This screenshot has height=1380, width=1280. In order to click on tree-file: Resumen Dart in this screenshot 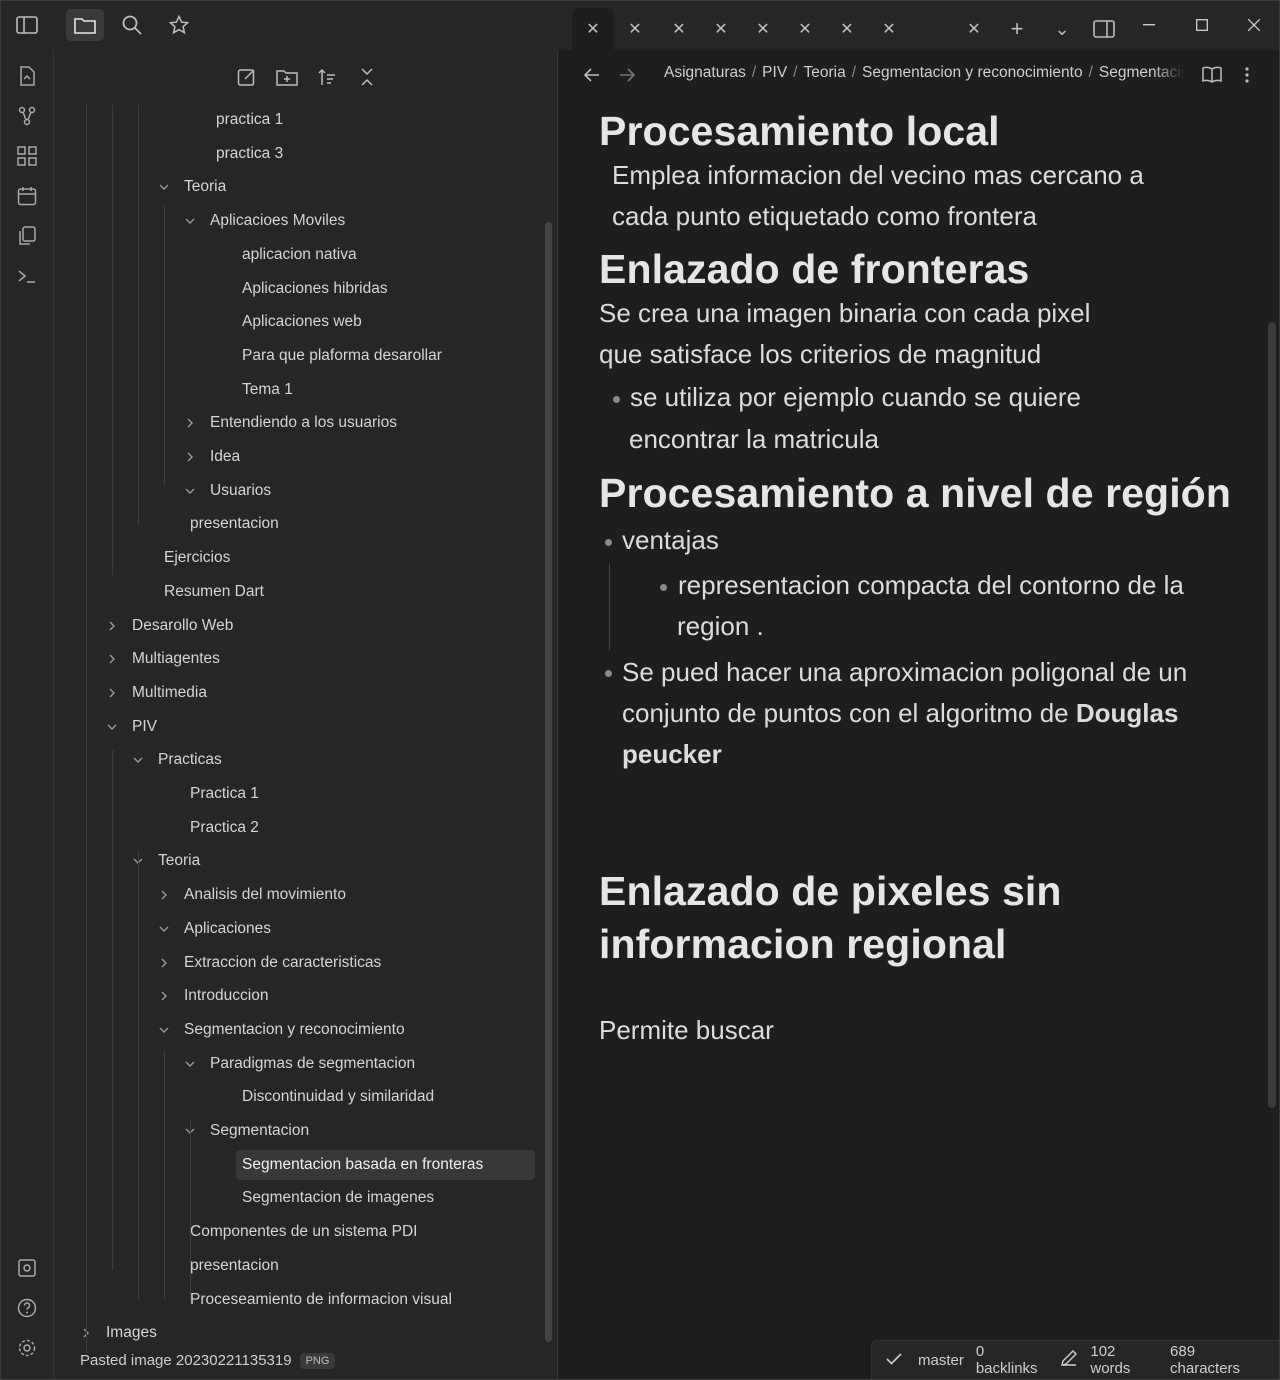, I will do `click(211, 592)`.